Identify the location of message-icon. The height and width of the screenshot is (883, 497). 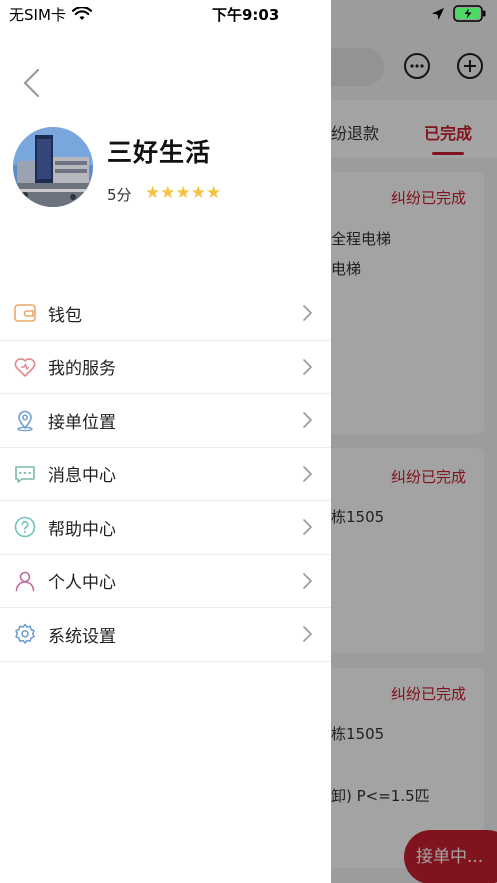
(25, 474).